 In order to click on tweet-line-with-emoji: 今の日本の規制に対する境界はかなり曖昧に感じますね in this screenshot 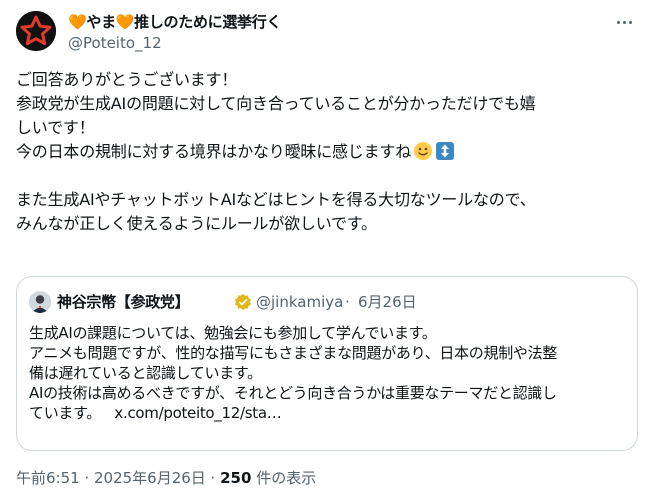, I will do `click(328, 152)`.